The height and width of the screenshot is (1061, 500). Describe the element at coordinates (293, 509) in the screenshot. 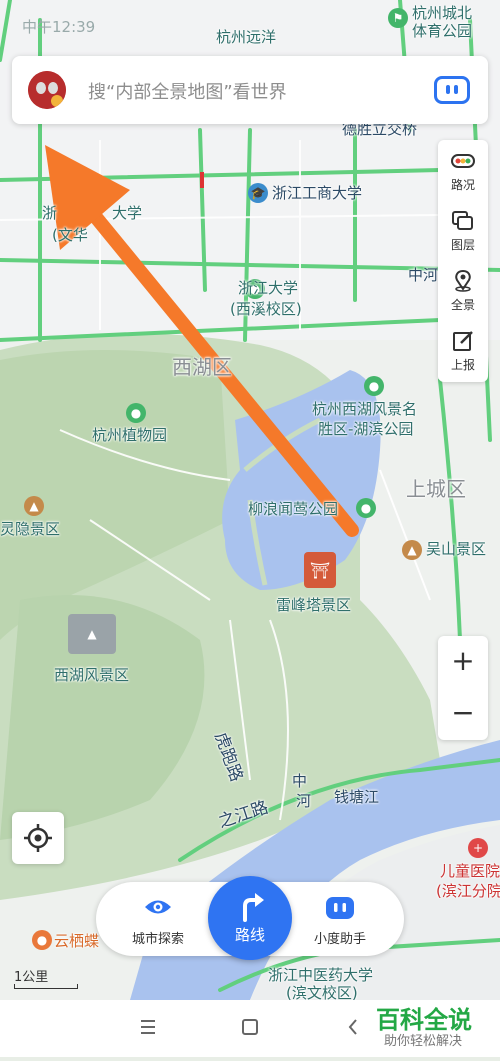

I see `map-label: 柳浪闻莺公园` at that location.